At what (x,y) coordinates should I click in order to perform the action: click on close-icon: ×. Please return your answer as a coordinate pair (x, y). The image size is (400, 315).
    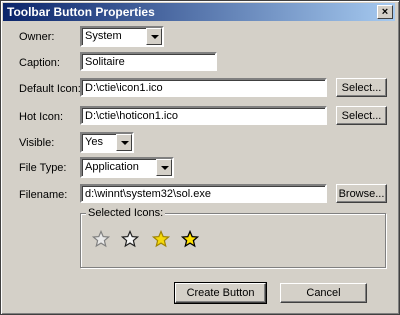
    Looking at the image, I should click on (385, 11).